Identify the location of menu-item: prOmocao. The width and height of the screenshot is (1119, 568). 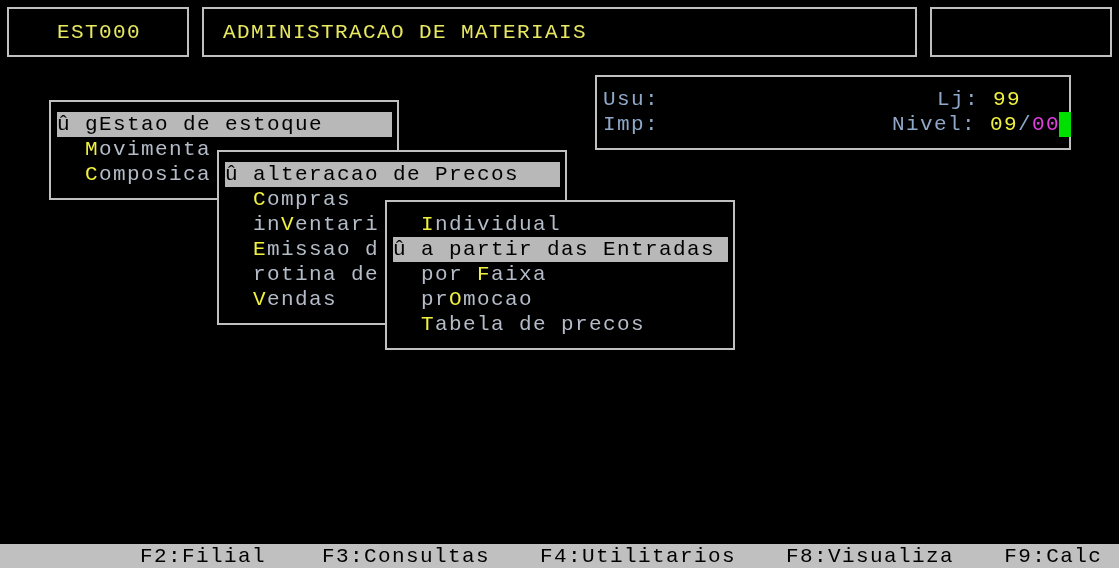
(560, 299).